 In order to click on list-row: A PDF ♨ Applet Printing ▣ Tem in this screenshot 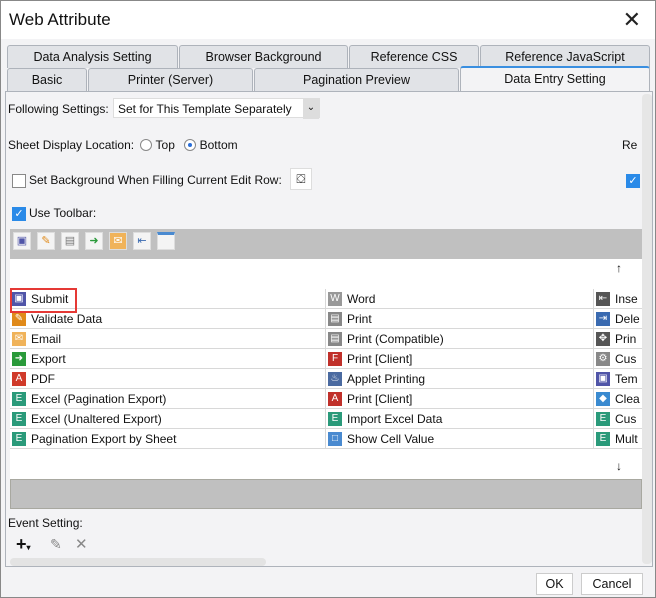, I will do `click(326, 379)`.